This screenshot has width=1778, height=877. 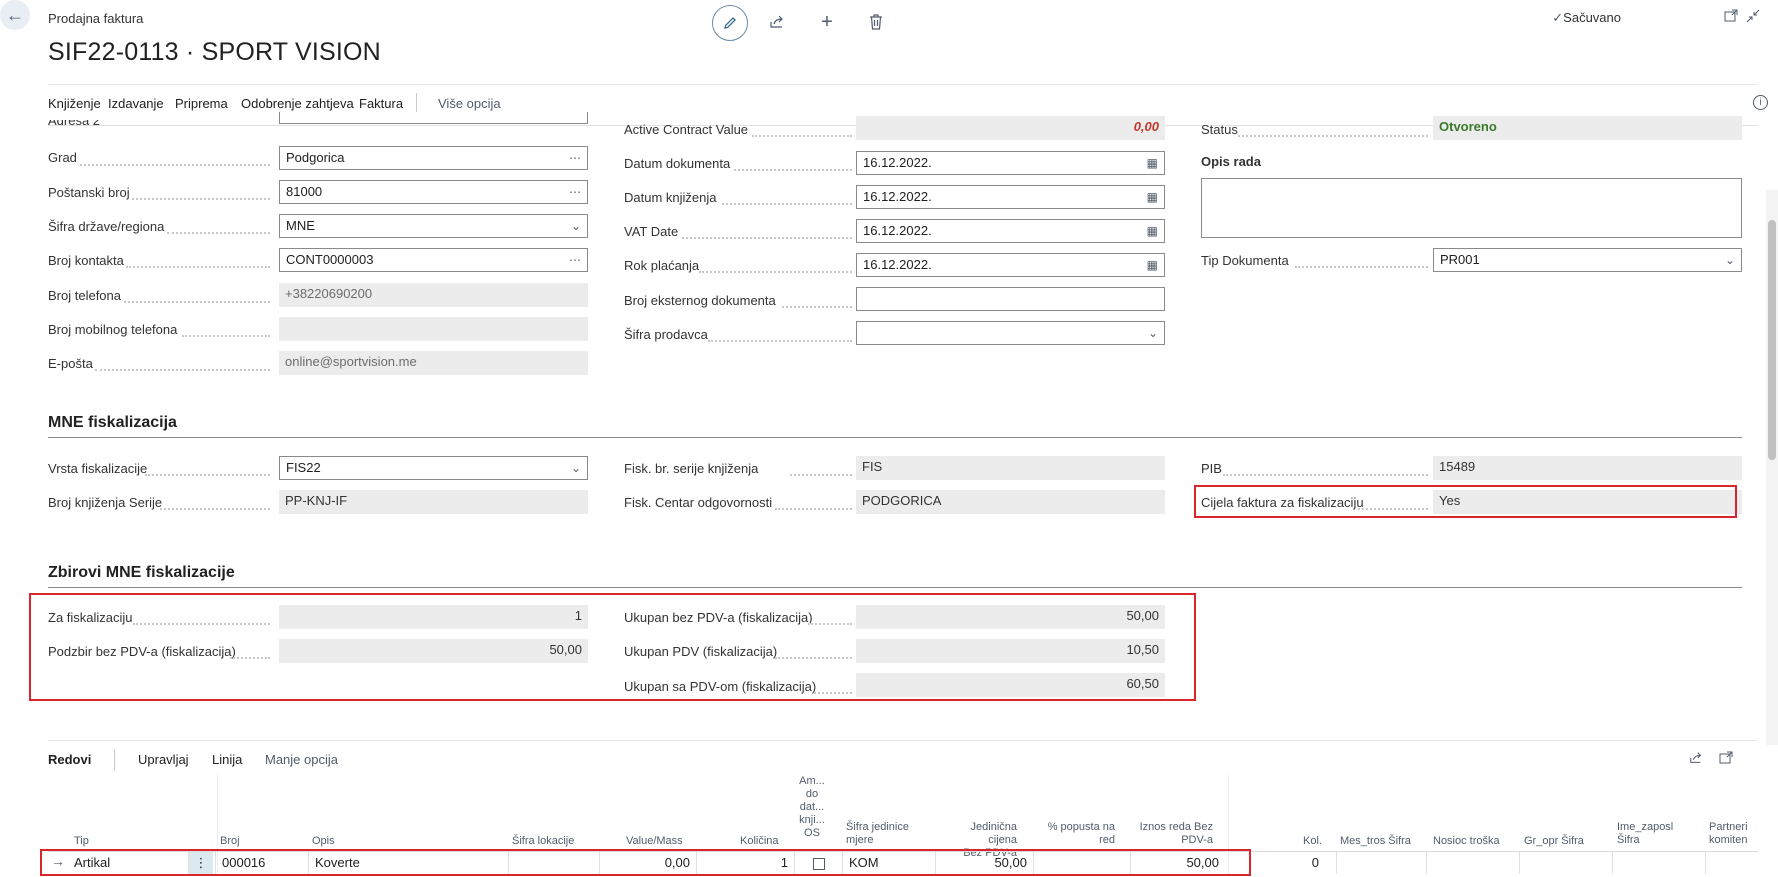 What do you see at coordinates (1731, 17) in the screenshot?
I see `open-new-window-button` at bounding box center [1731, 17].